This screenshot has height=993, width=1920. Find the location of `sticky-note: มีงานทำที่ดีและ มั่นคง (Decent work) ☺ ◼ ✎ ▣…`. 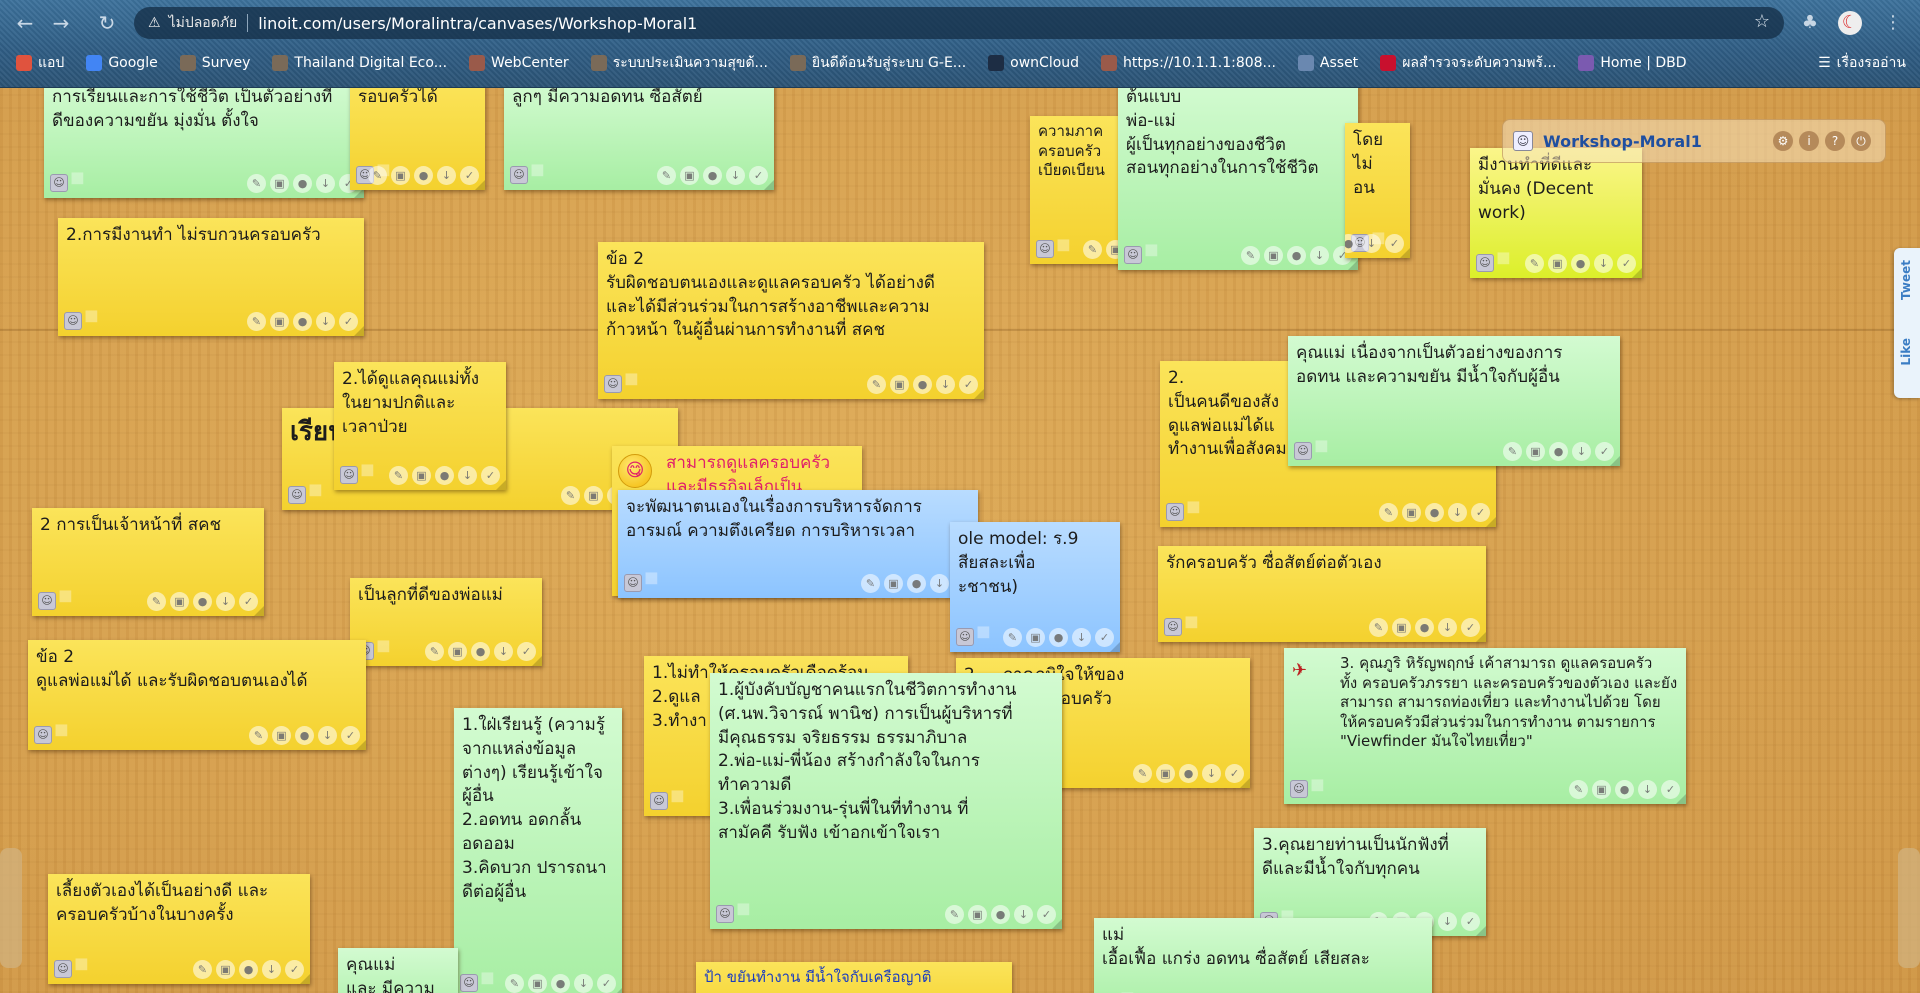

sticky-note: มีงานทำที่ดีและ มั่นคง (Decent work) ☺ ◼ ✎ ▣… is located at coordinates (1556, 213).